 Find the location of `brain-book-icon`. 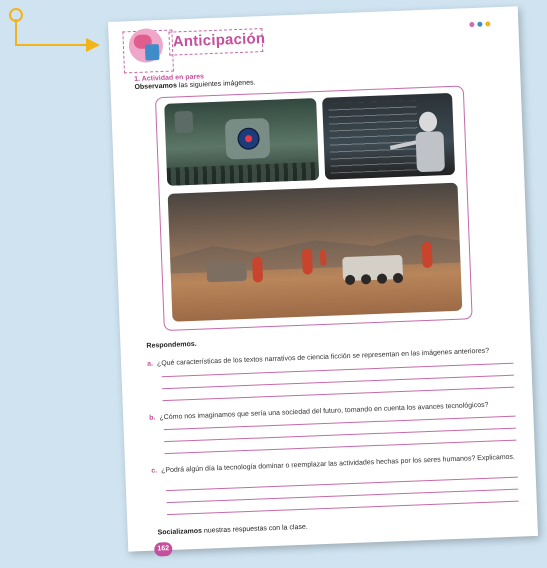

brain-book-icon is located at coordinates (146, 45).